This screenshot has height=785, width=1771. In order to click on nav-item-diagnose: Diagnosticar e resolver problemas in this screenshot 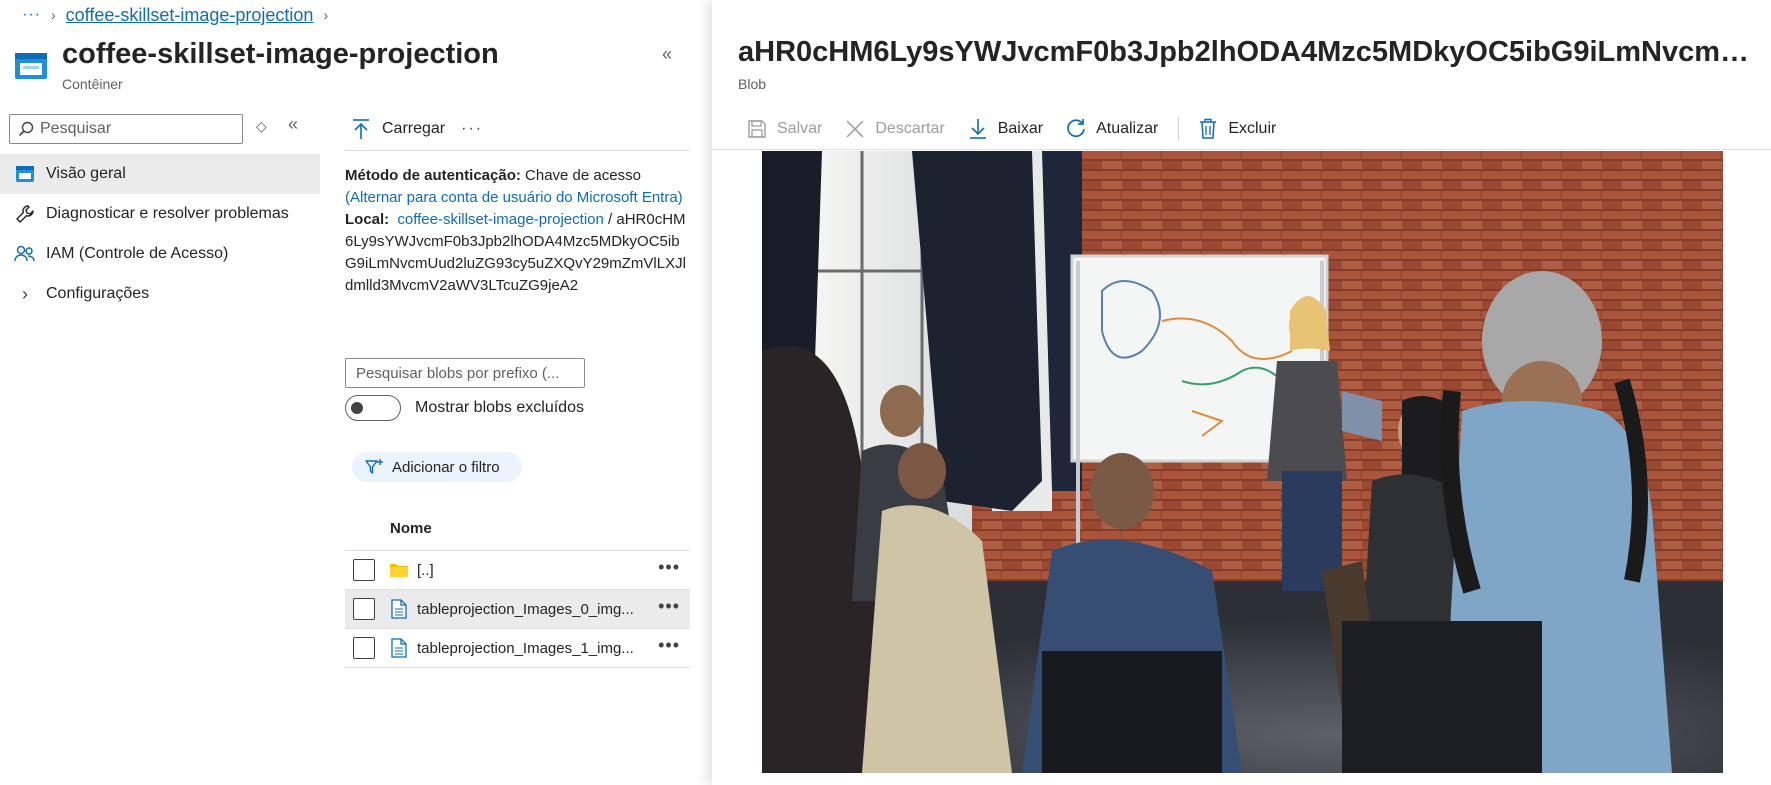, I will do `click(160, 214)`.